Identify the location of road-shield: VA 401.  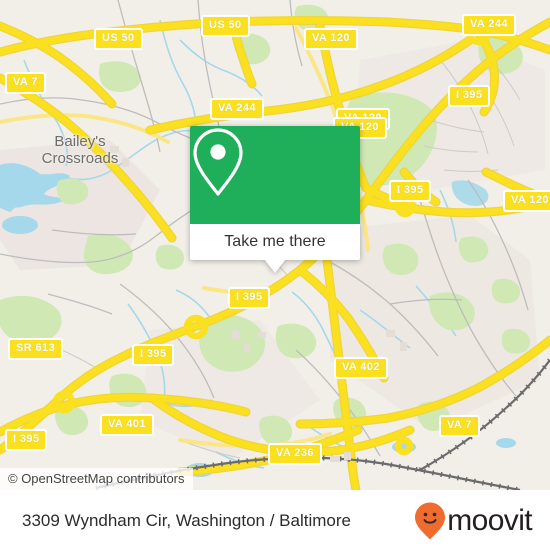
(127, 425).